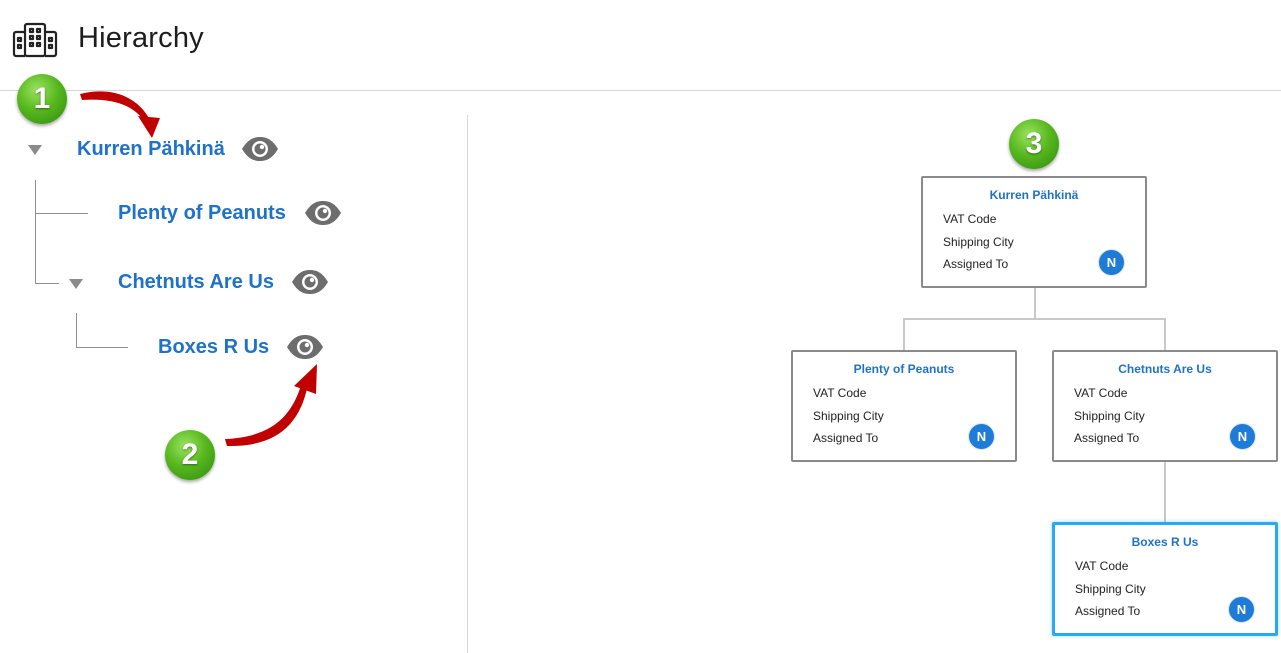 The height and width of the screenshot is (653, 1281). What do you see at coordinates (213, 347) in the screenshot?
I see `tree-item-boxes-r-us: Boxes R Us` at bounding box center [213, 347].